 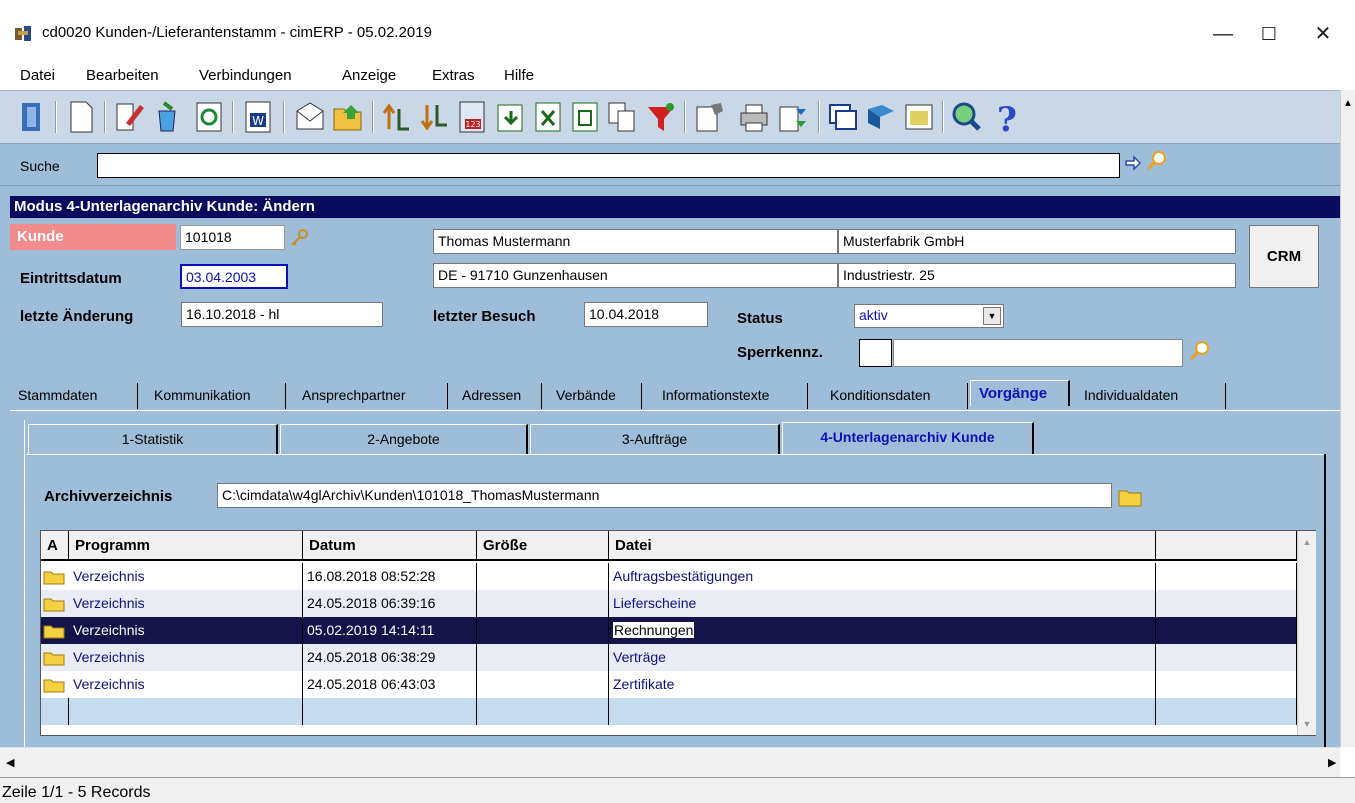 I want to click on subtab-divider, so click(x=676, y=454).